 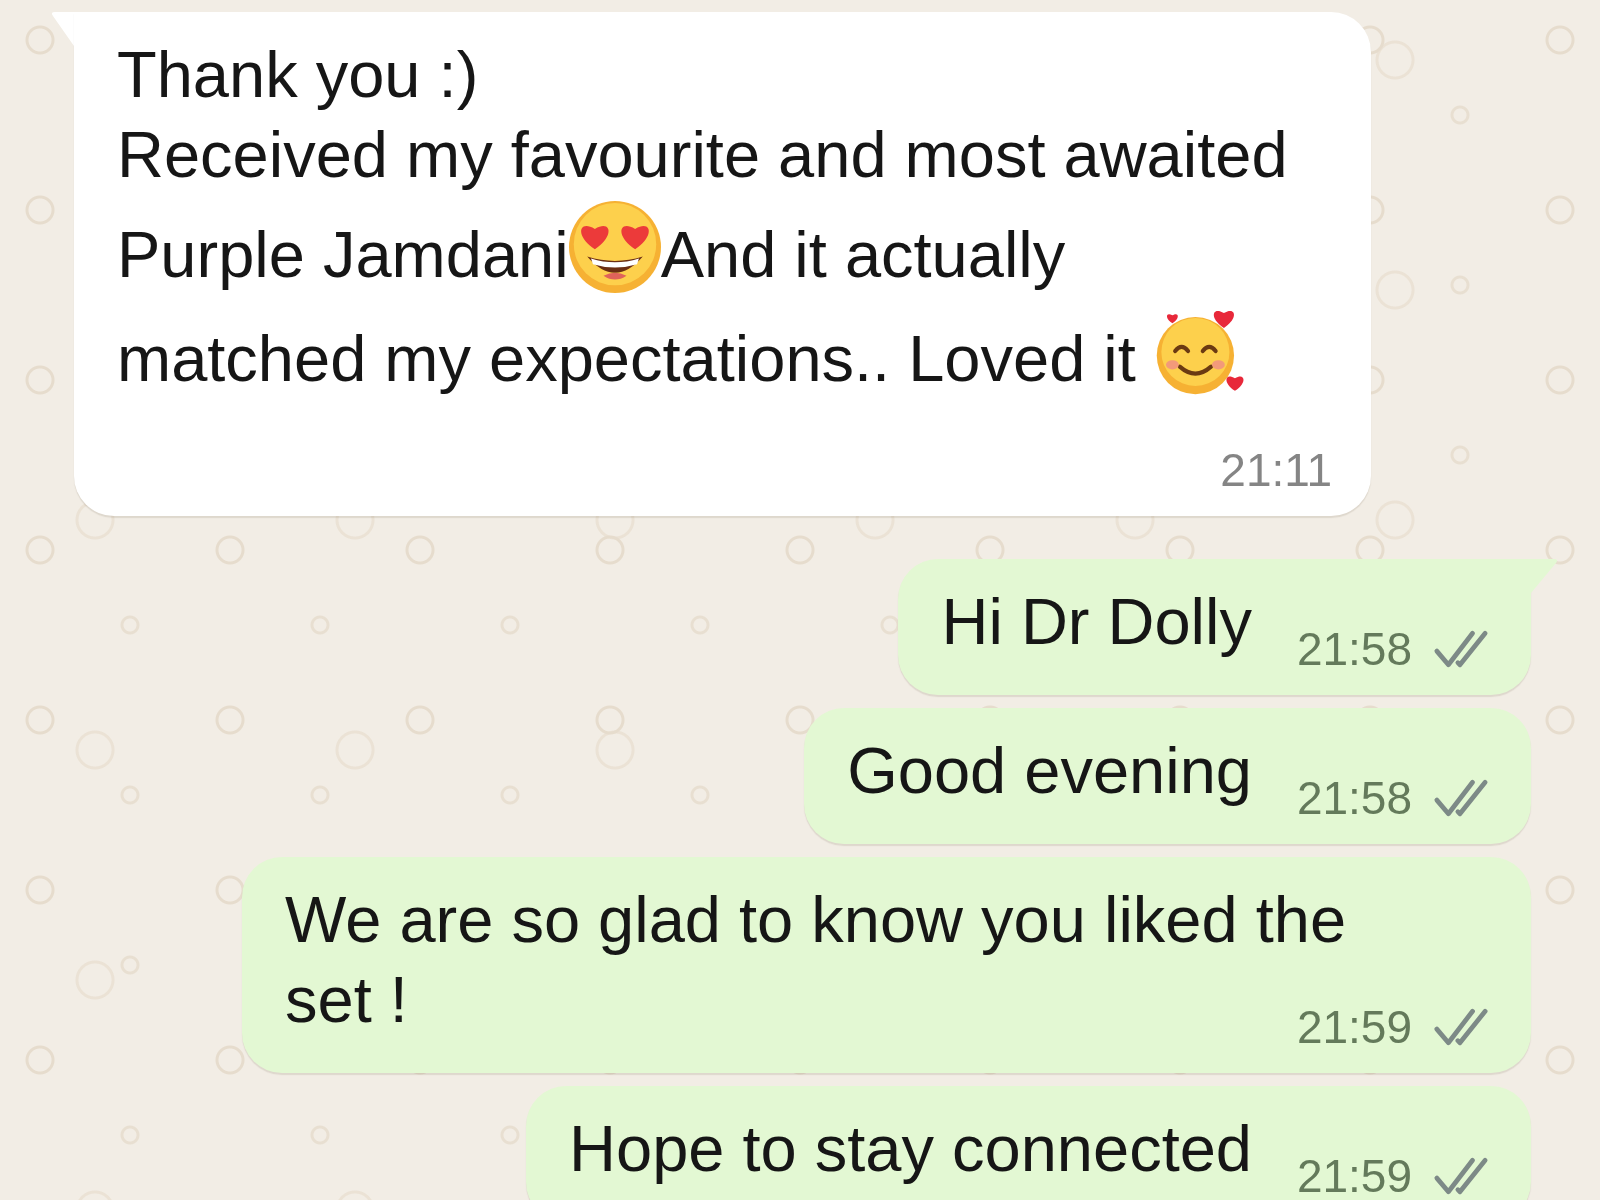 I want to click on message-text: matched my expectations.. Loved it, so click(x=627, y=358).